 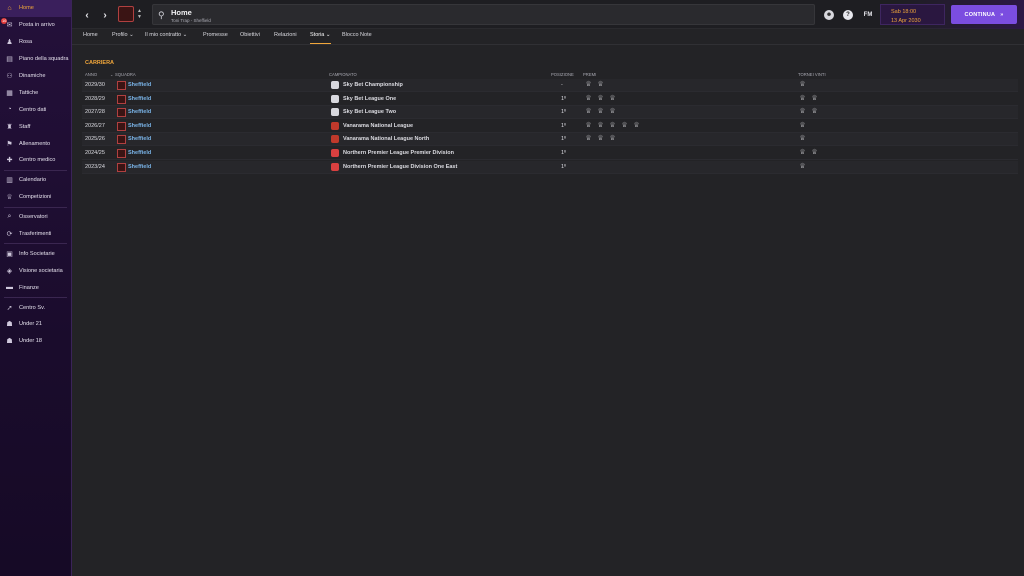 What do you see at coordinates (357, 38) in the screenshot?
I see `tab-blocco-note: Blocco Note` at bounding box center [357, 38].